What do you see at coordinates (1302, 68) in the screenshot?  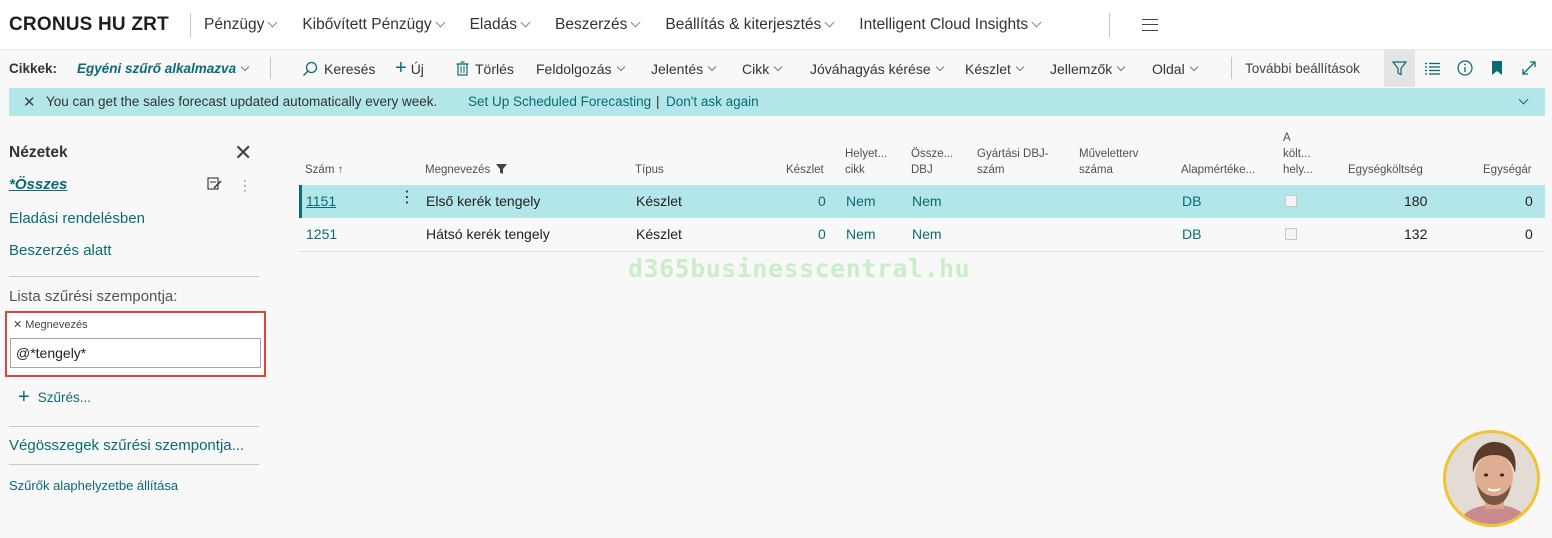 I see `more-options-button: További beállítások` at bounding box center [1302, 68].